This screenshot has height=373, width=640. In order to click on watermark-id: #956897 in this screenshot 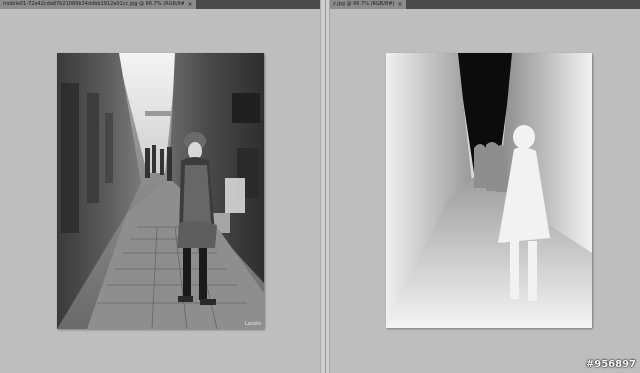, I will do `click(610, 364)`.